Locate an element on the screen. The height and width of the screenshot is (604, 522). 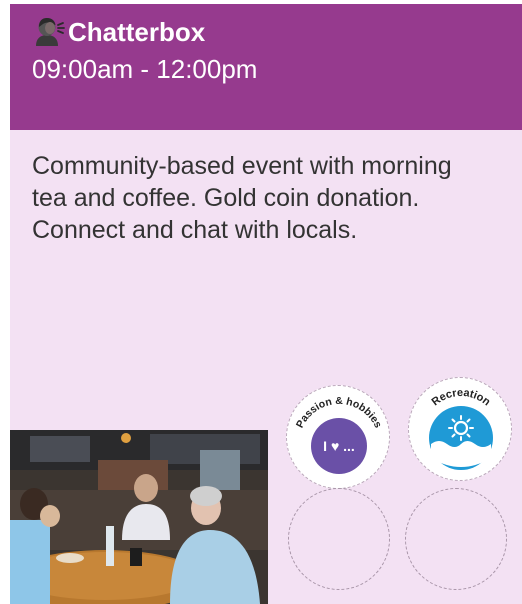
svg-text: Recreation is located at coordinates (461, 398).